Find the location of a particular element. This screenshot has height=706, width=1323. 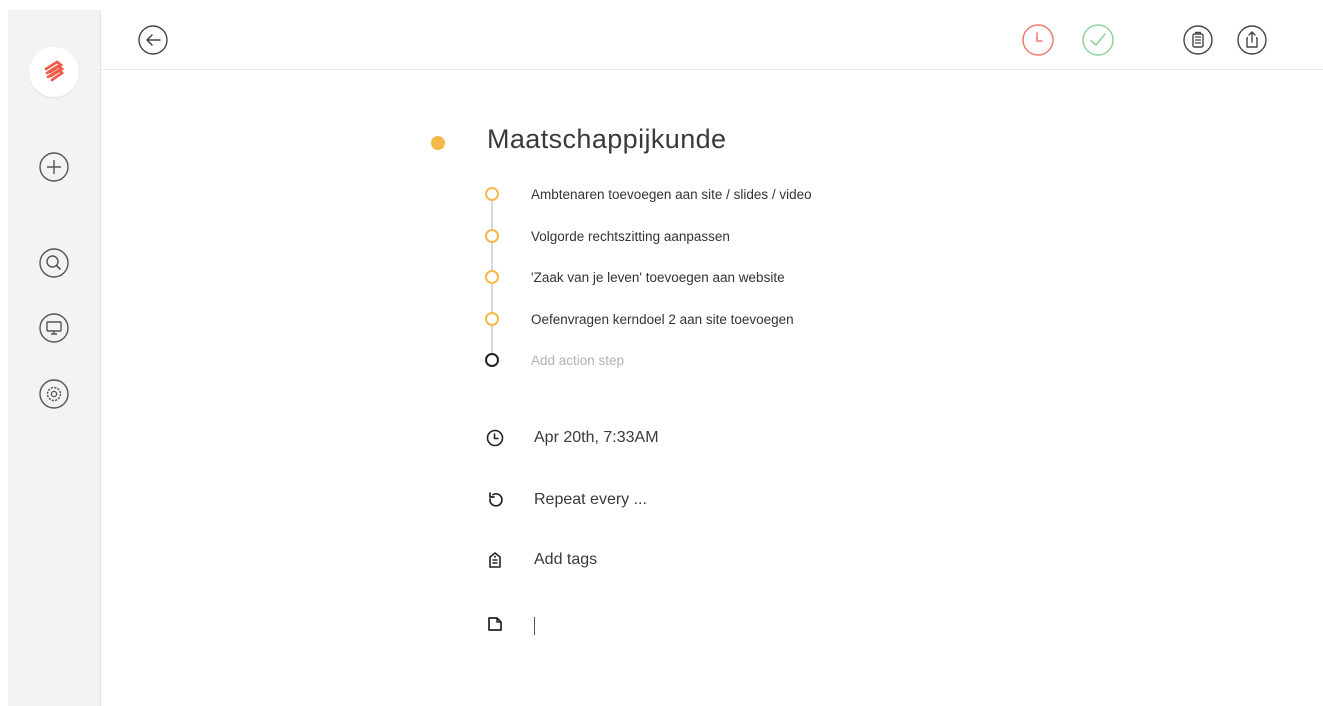

add-button is located at coordinates (54, 167).